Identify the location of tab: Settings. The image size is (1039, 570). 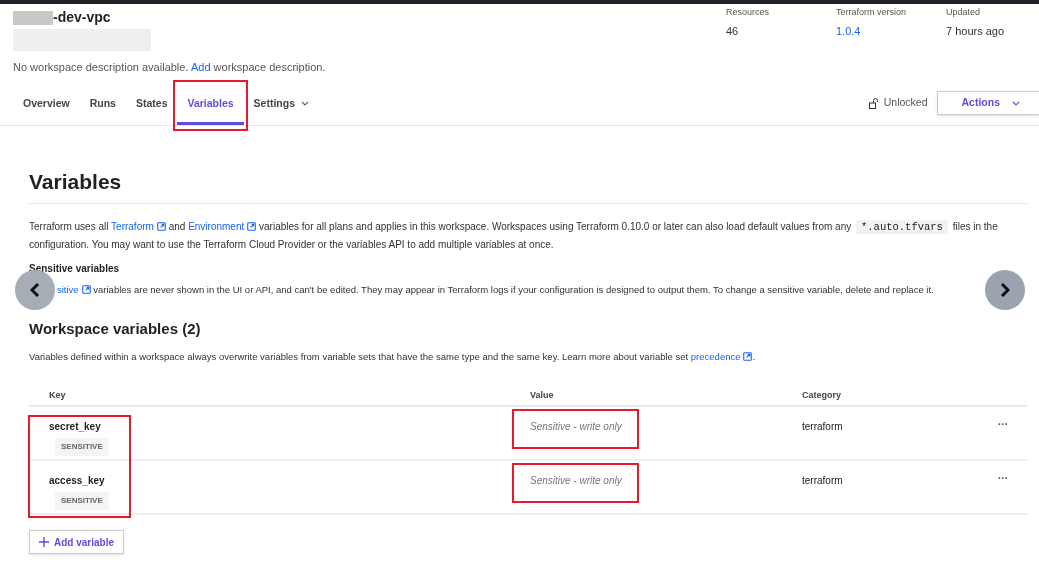
(281, 105).